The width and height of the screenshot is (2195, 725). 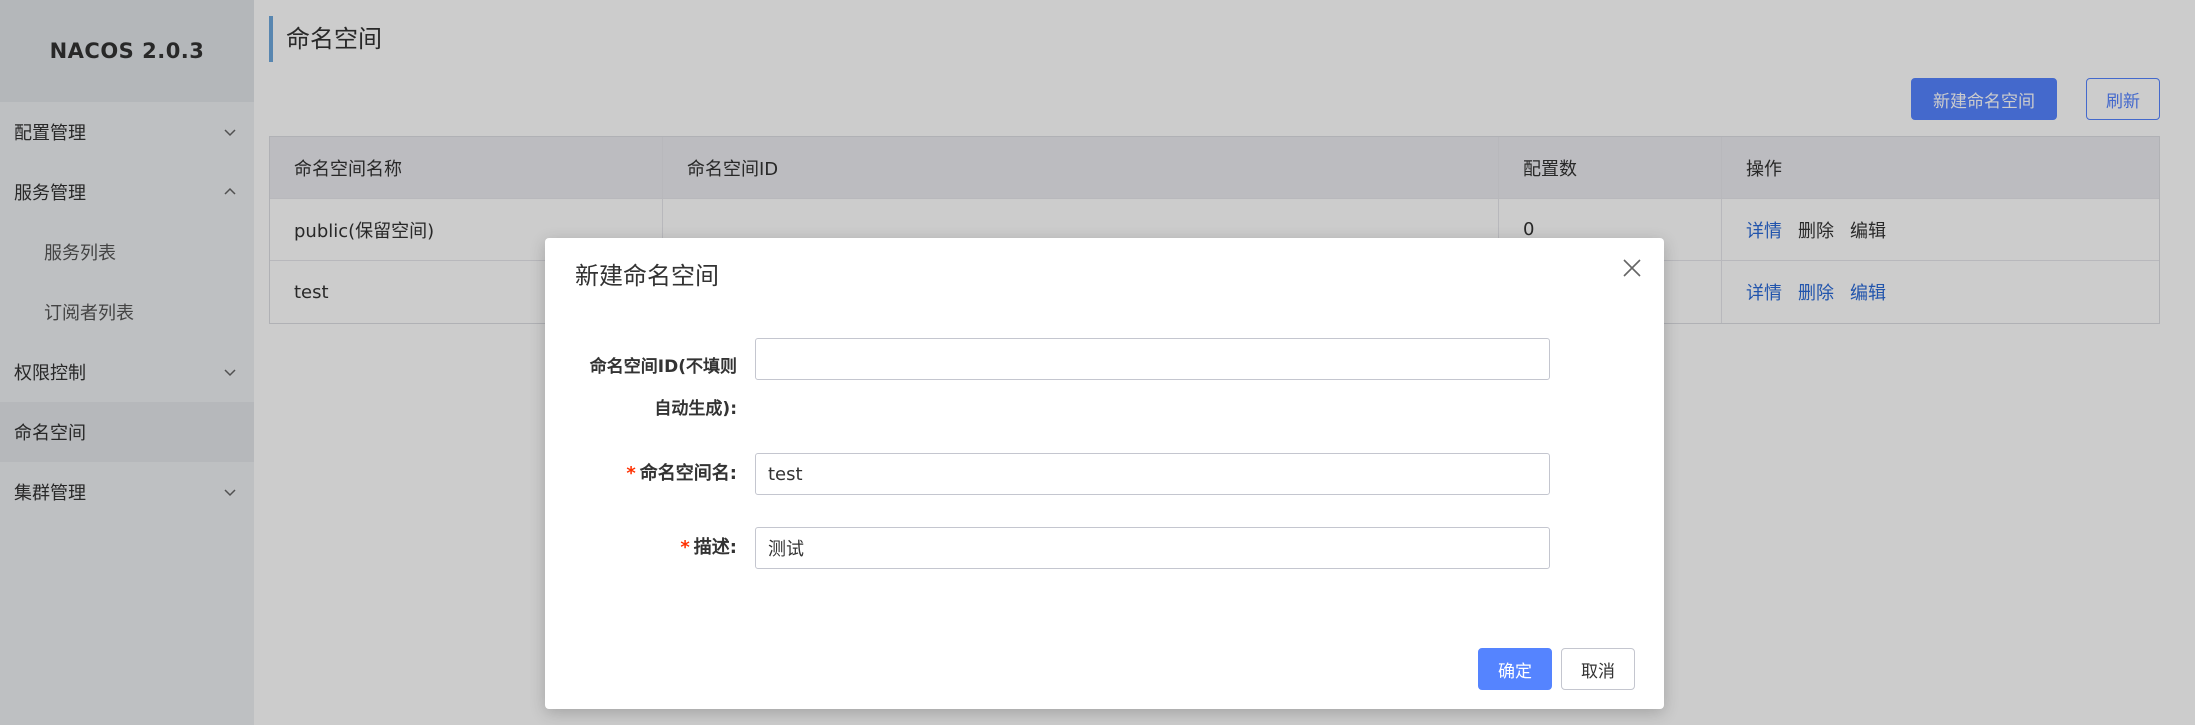 I want to click on description-label-text: 描述:, so click(x=715, y=547).